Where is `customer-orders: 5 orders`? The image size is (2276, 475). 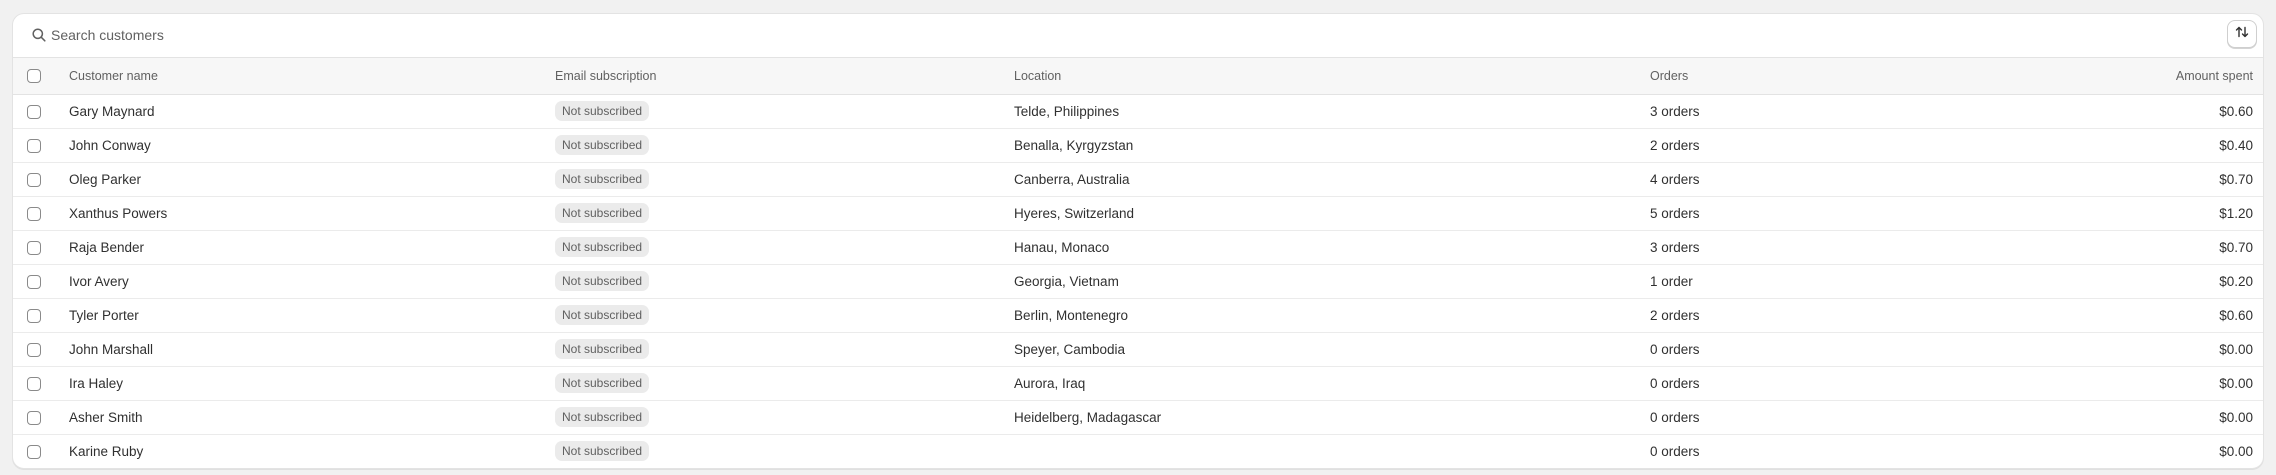 customer-orders: 5 orders is located at coordinates (1675, 213).